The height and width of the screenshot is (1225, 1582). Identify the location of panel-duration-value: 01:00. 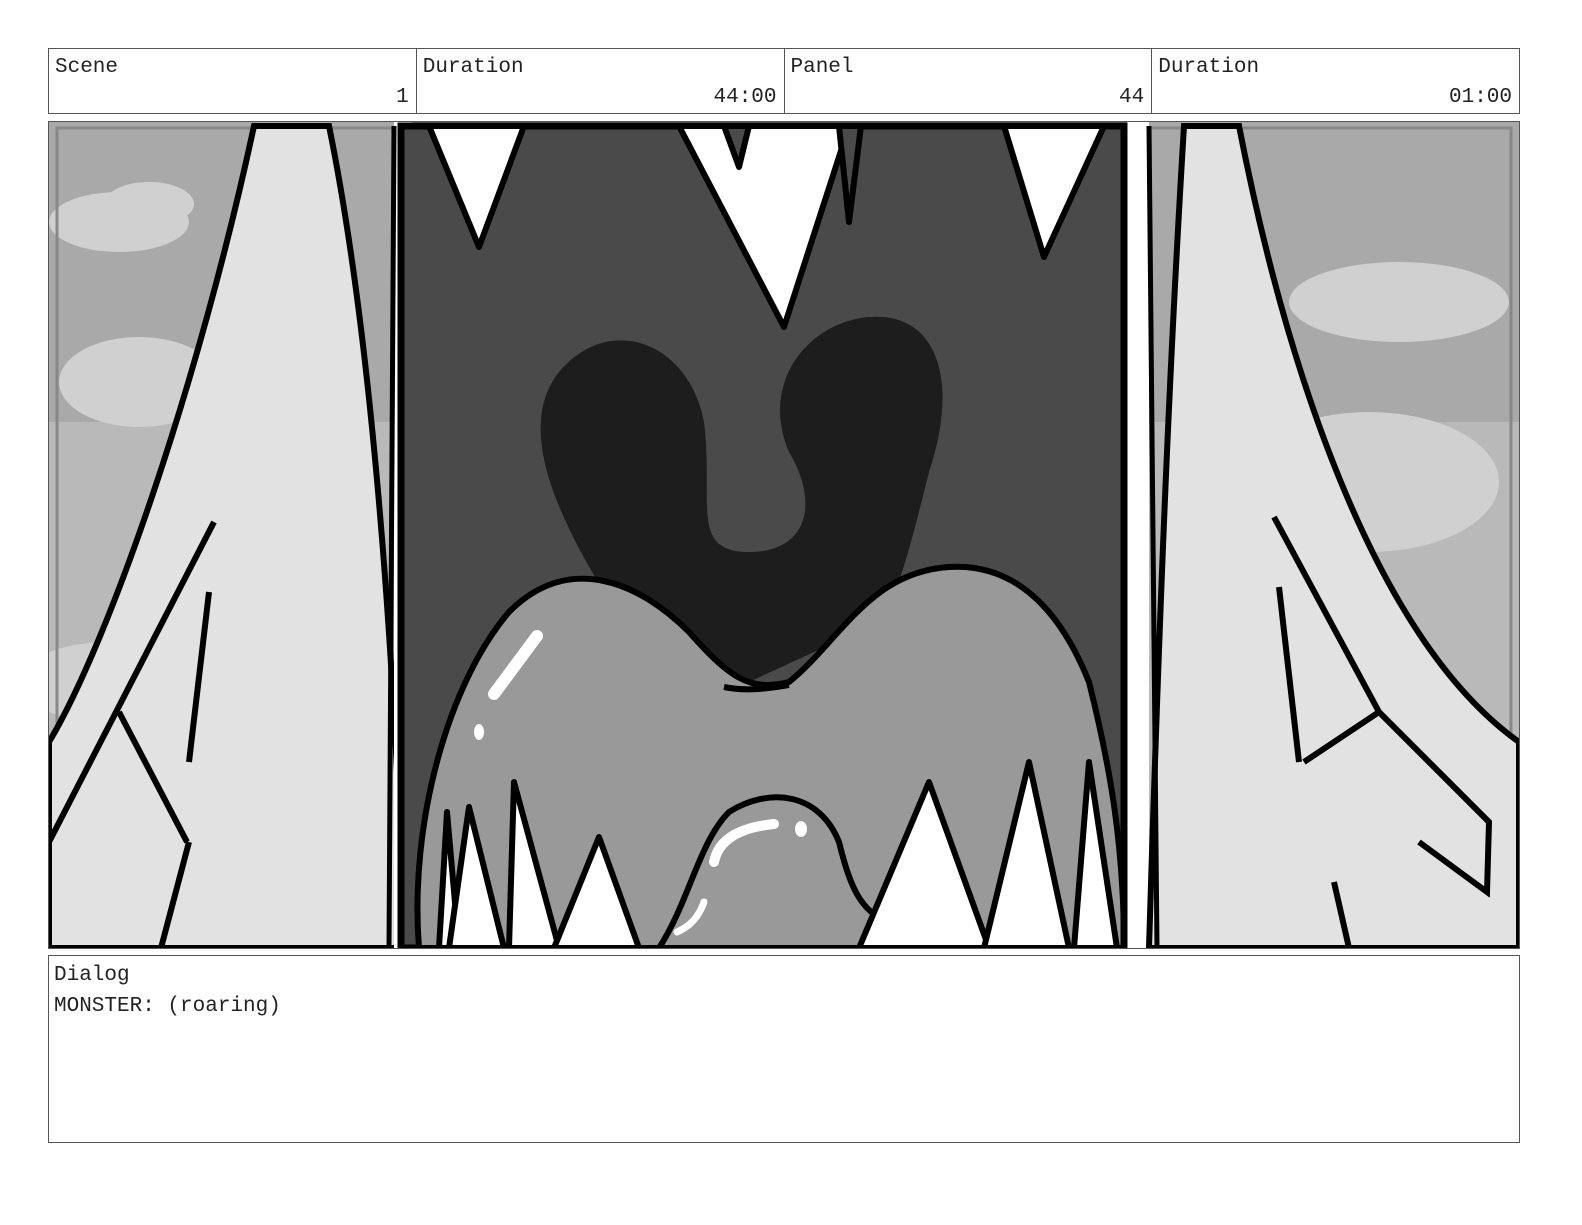
(1480, 97).